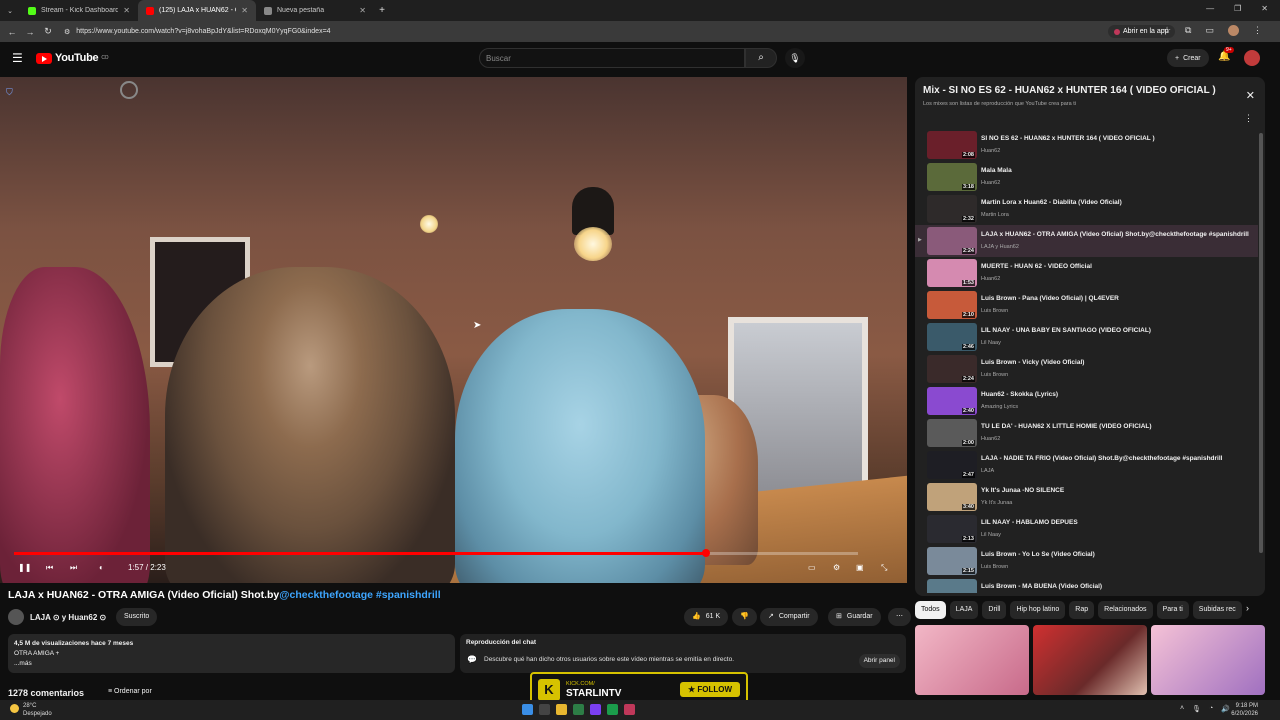 Image resolution: width=1280 pixels, height=720 pixels. What do you see at coordinates (860, 567) in the screenshot?
I see `miniplayer-icon: ▣` at bounding box center [860, 567].